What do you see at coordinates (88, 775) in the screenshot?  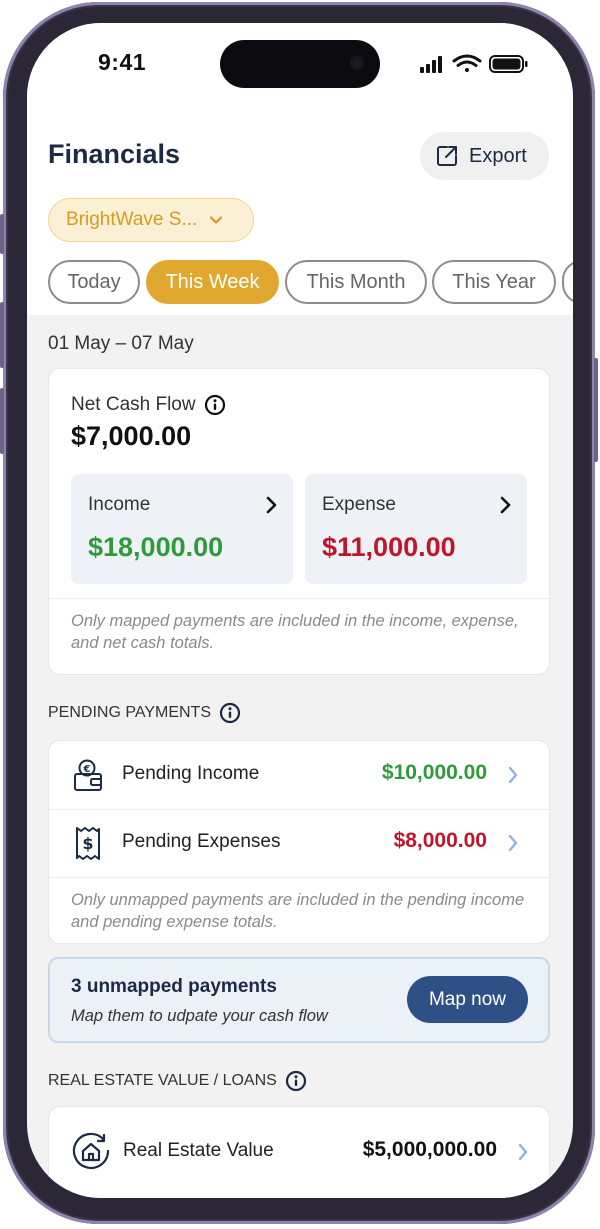 I see `wallet-coin-icon: €` at bounding box center [88, 775].